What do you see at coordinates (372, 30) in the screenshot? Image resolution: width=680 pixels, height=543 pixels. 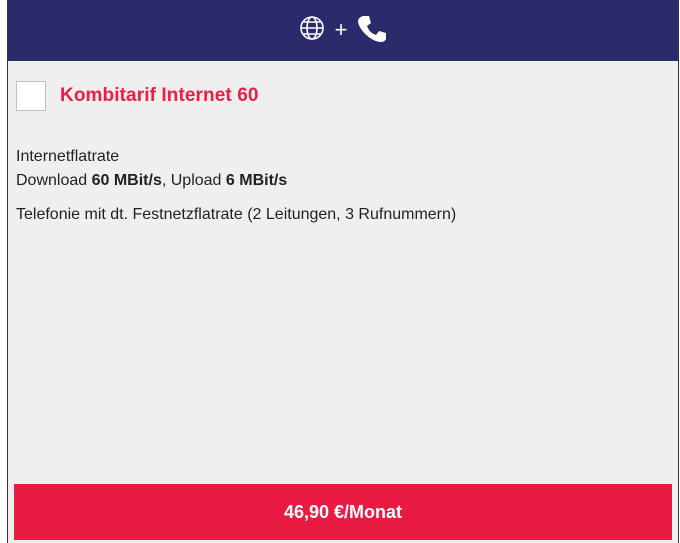 I see `phone-icon` at bounding box center [372, 30].